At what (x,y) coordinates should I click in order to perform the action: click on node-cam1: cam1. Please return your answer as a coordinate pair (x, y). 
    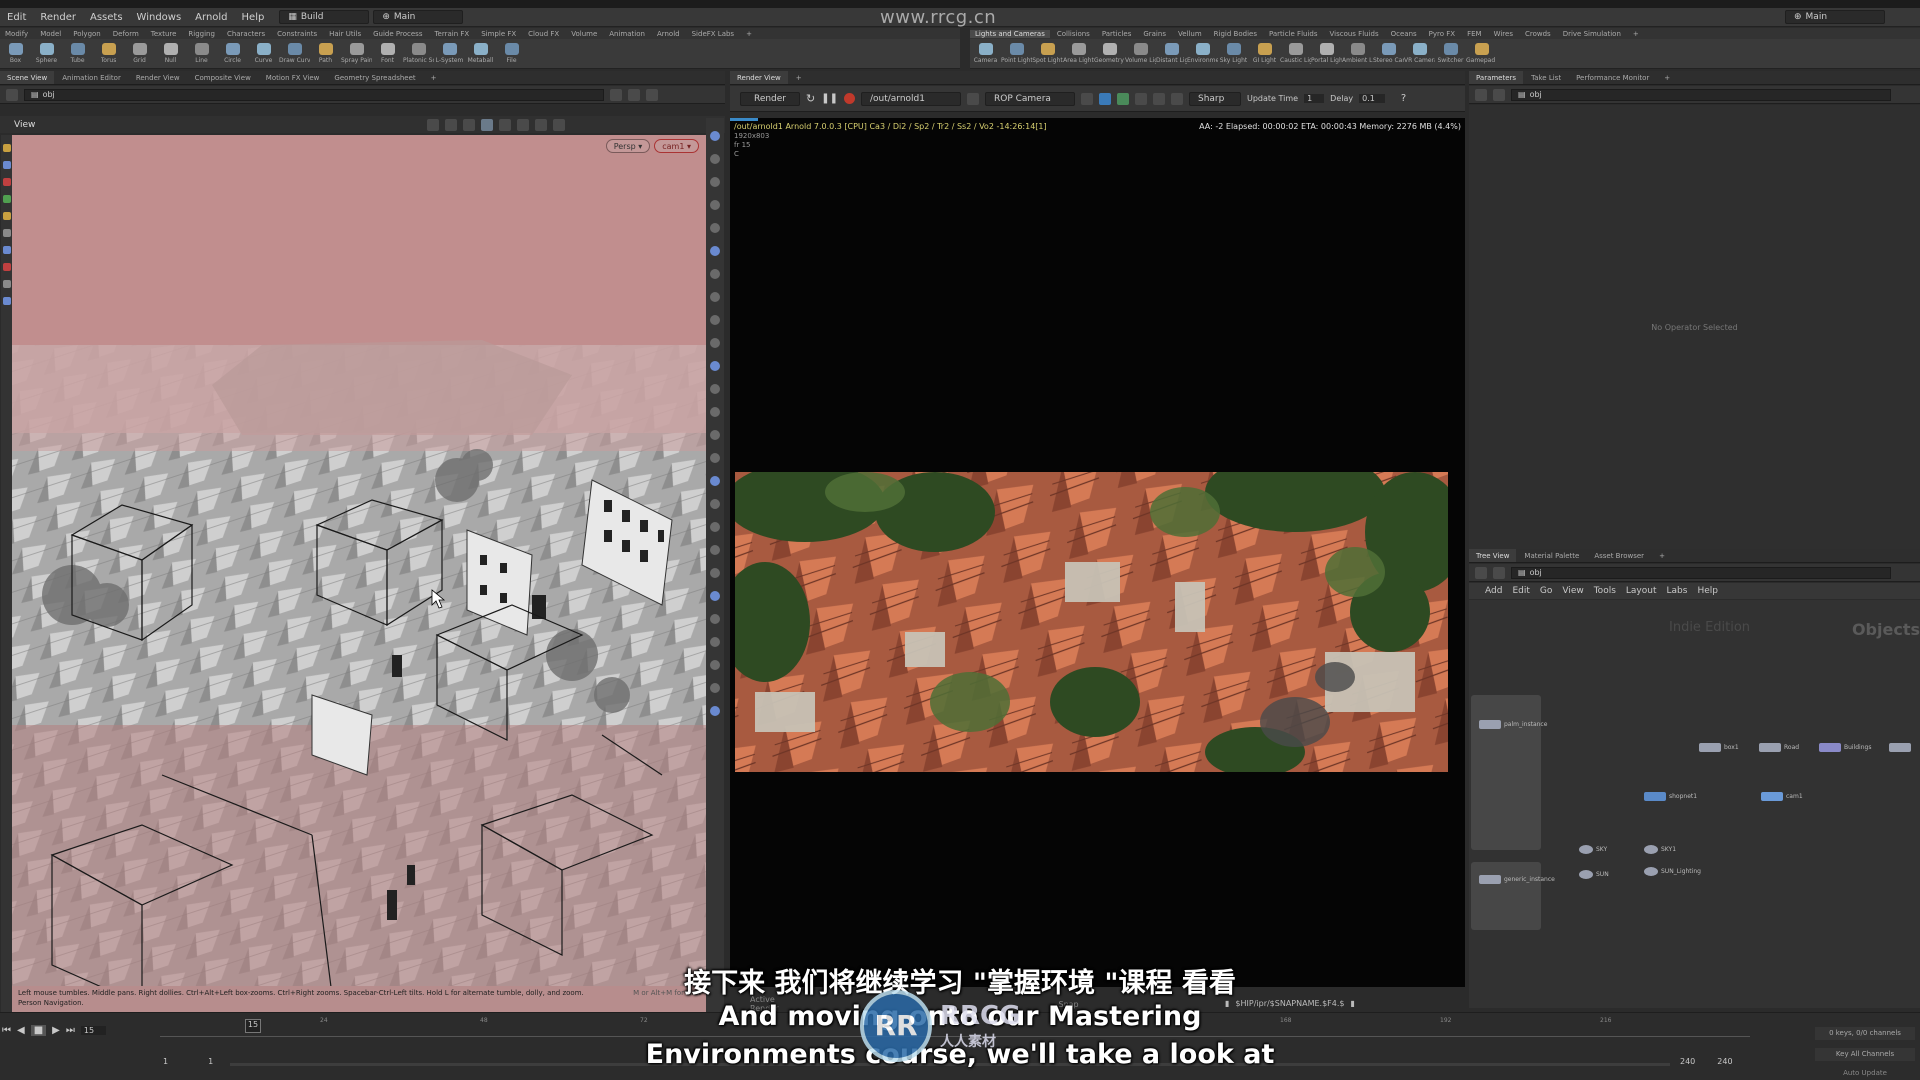
    Looking at the image, I should click on (1782, 796).